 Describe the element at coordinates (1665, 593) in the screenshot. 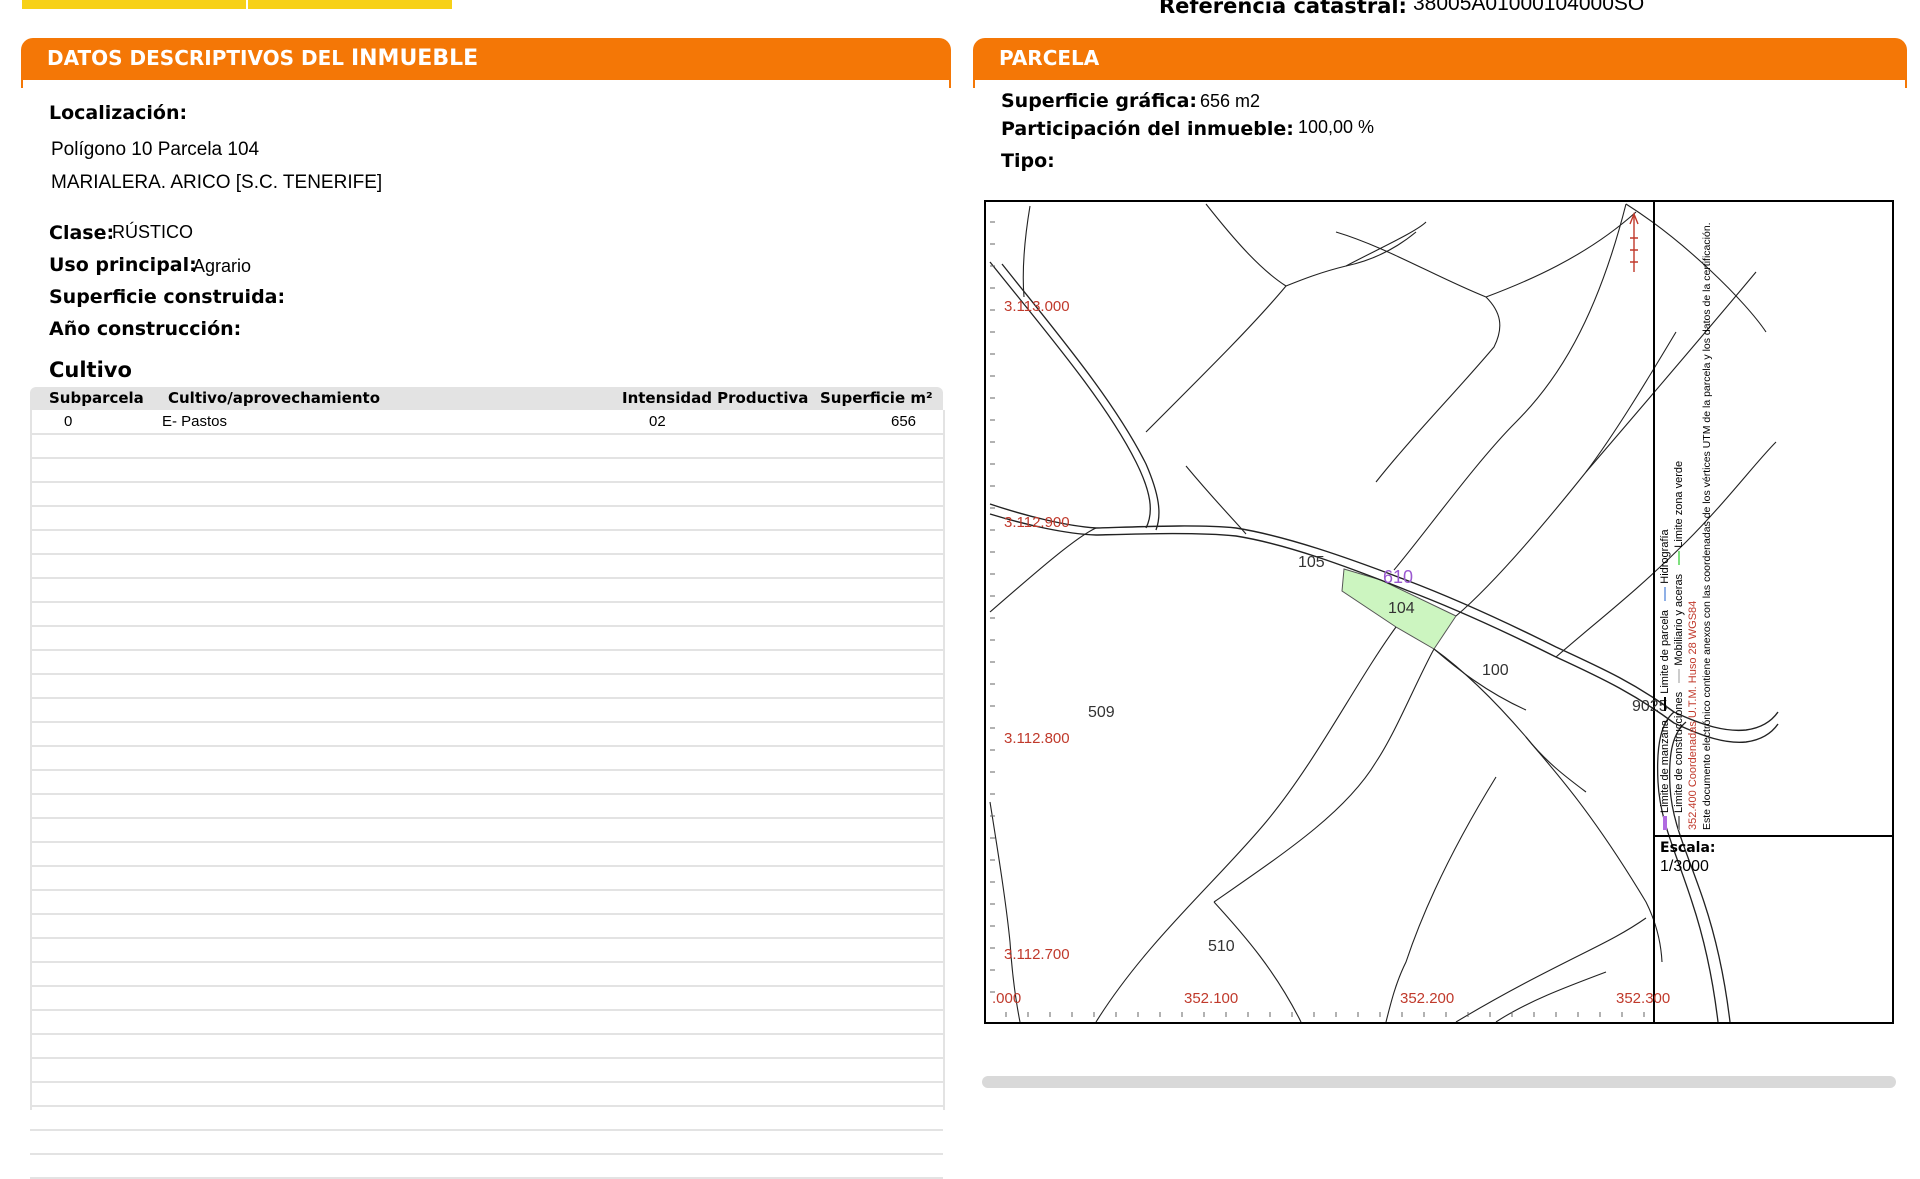

I see `legend-color-blue` at that location.